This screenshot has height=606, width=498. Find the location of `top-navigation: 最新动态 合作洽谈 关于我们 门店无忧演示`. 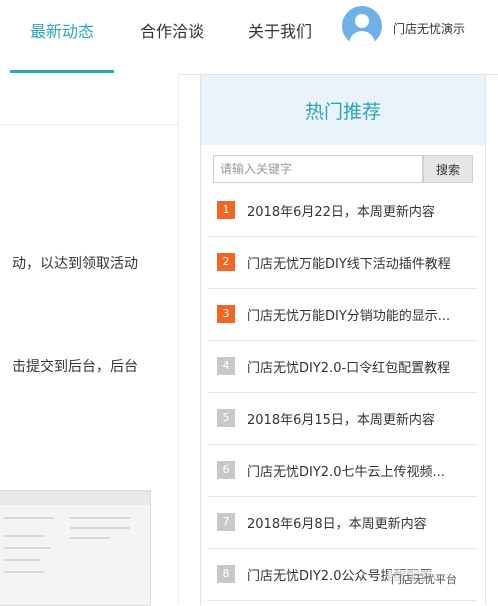

top-navigation: 最新动态 合作洽谈 关于我们 门店无忧演示 is located at coordinates (249, 37).